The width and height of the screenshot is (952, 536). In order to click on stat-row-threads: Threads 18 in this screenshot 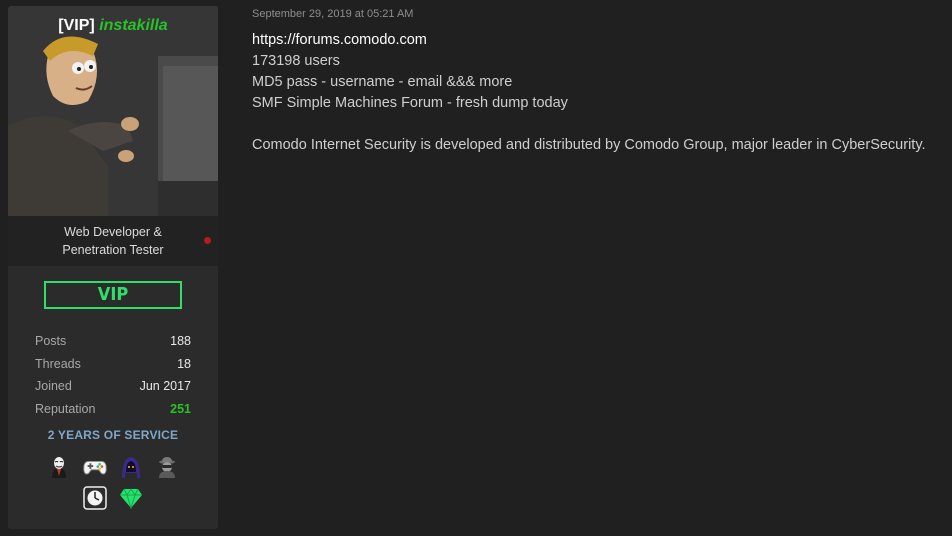, I will do `click(113, 364)`.